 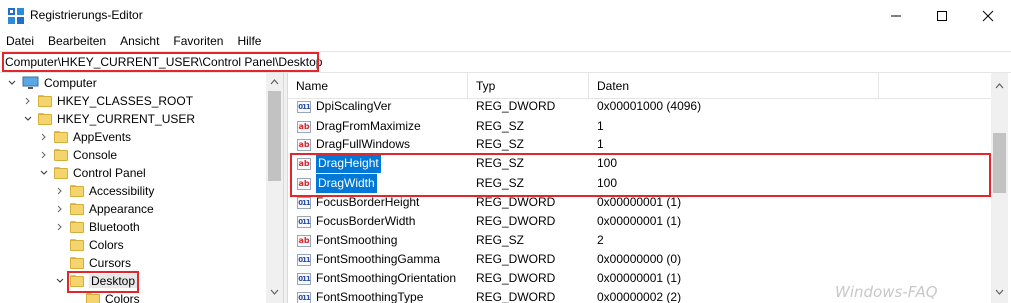 I want to click on value-data: 0x00000000 (0), so click(x=639, y=259).